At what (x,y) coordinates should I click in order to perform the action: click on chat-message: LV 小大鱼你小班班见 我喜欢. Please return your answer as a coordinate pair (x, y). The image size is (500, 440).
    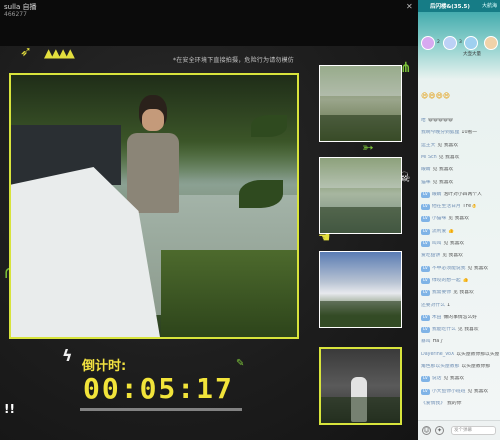
    Looking at the image, I should click on (460, 391).